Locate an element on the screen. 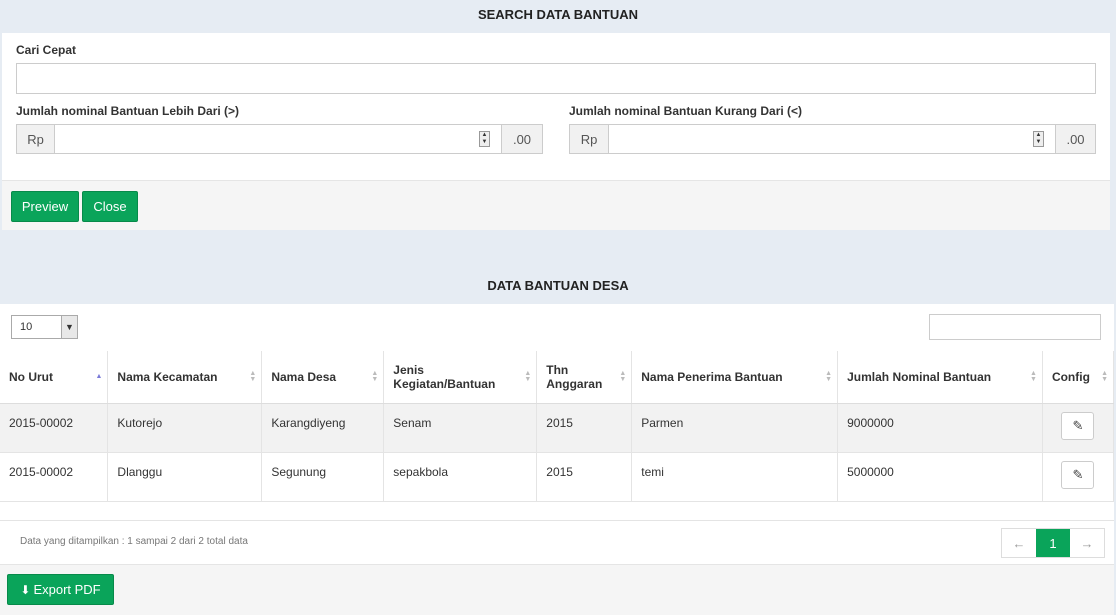  max-amount-spinner: ▲ ▼ is located at coordinates (1038, 139).